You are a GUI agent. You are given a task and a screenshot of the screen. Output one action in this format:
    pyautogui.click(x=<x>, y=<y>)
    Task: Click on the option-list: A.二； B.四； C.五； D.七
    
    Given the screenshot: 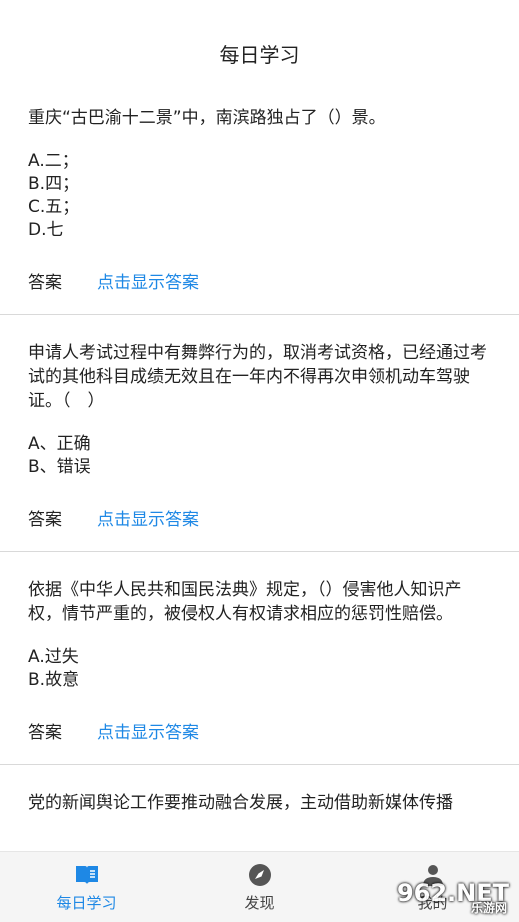 What is the action you would take?
    pyautogui.click(x=259, y=196)
    